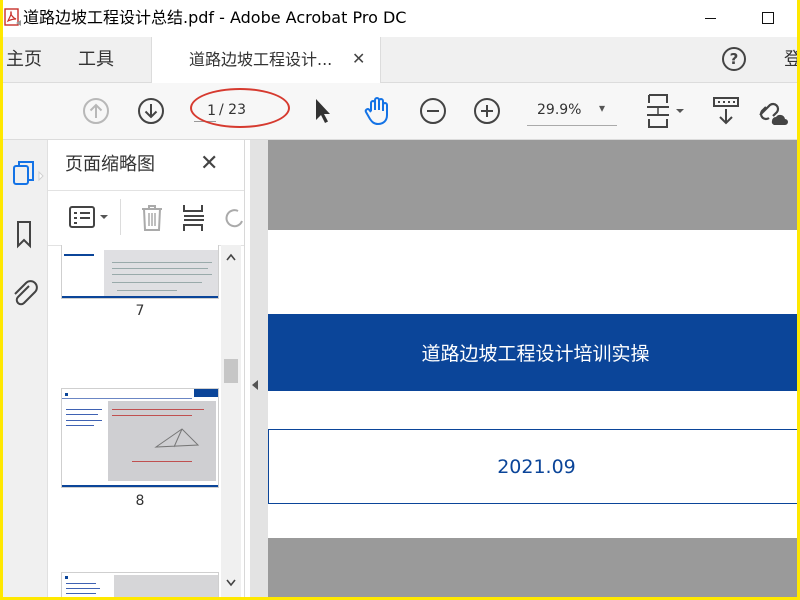 The width and height of the screenshot is (800, 600). Describe the element at coordinates (96, 111) in the screenshot. I see `arrow-up-circle-icon` at that location.